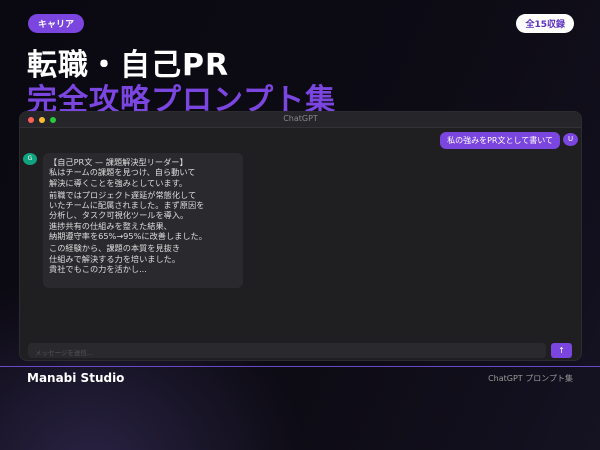  What do you see at coordinates (76, 378) in the screenshot?
I see `brand-name: Manabi Studio` at bounding box center [76, 378].